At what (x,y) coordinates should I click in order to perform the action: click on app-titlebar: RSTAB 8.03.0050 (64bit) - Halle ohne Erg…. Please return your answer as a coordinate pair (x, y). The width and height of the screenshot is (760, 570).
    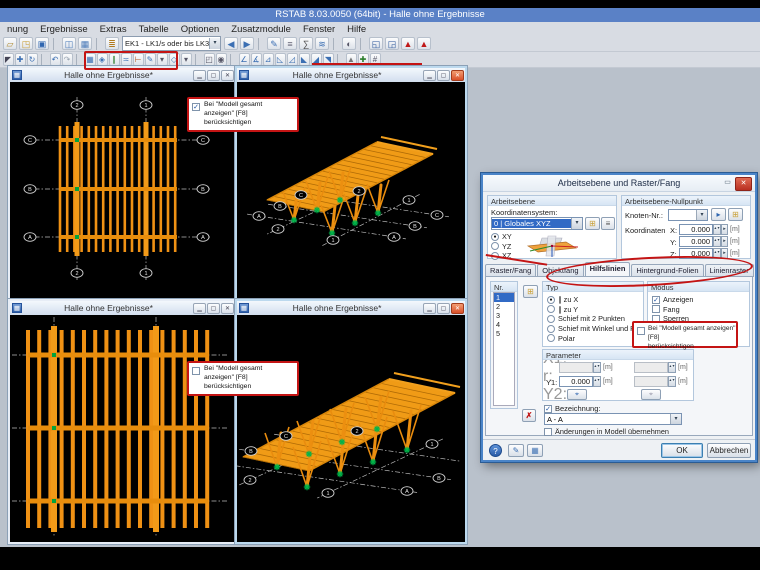
    Looking at the image, I should click on (380, 15).